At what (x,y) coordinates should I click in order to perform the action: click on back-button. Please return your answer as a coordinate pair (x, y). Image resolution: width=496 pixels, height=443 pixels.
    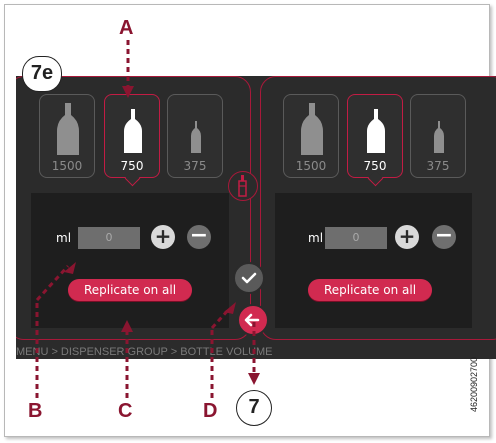
    Looking at the image, I should click on (253, 320).